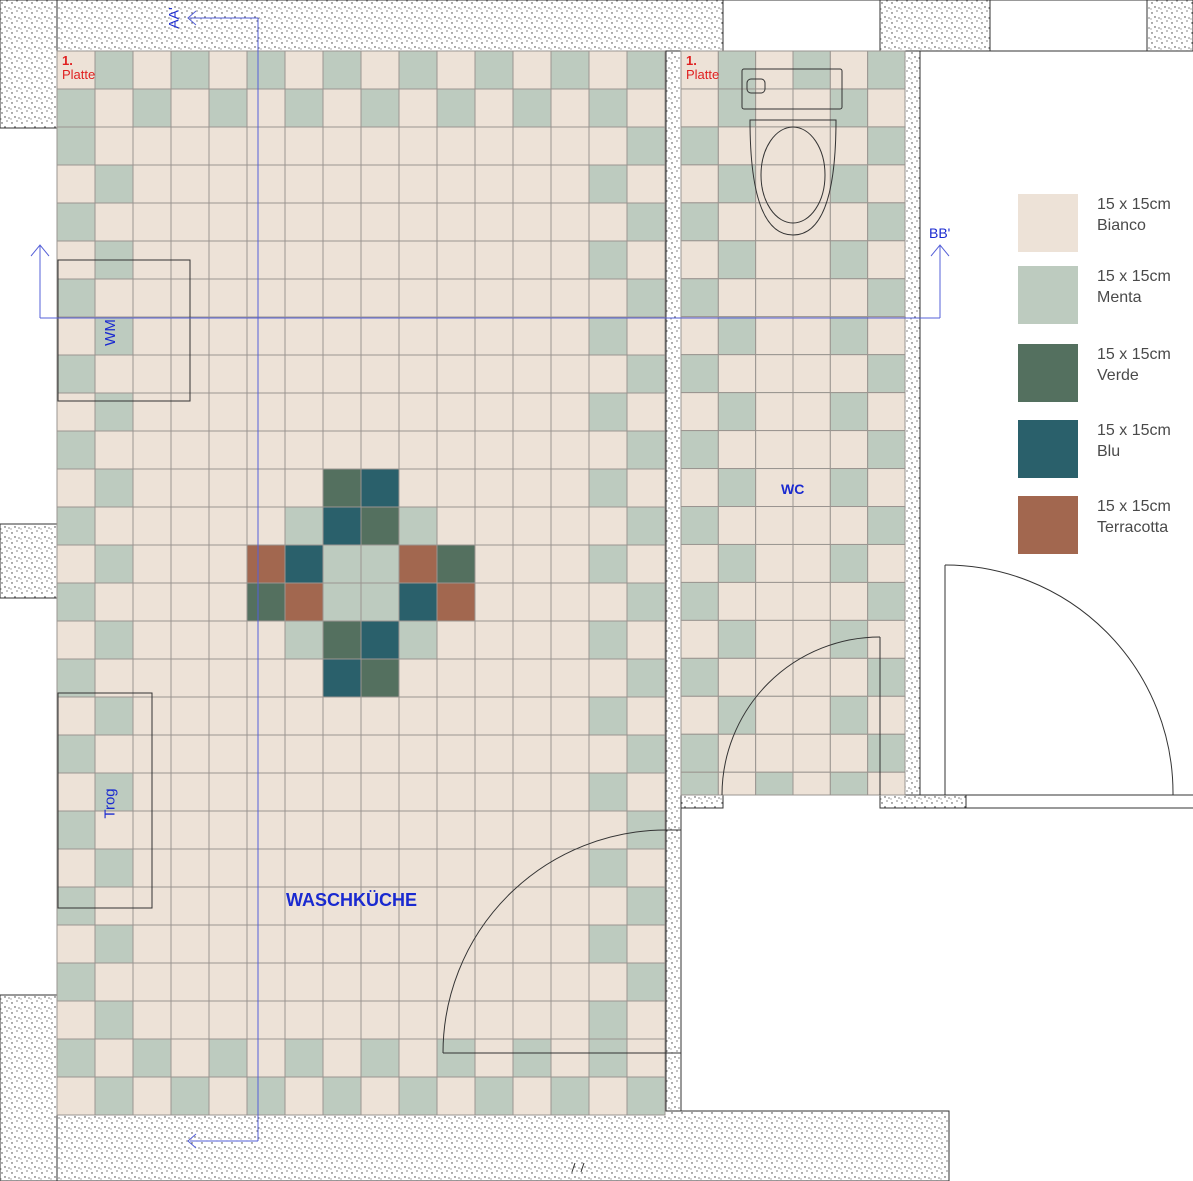 This screenshot has height=1181, width=1193. Describe the element at coordinates (173, 18) in the screenshot. I see `section-label-aa: AA'` at that location.